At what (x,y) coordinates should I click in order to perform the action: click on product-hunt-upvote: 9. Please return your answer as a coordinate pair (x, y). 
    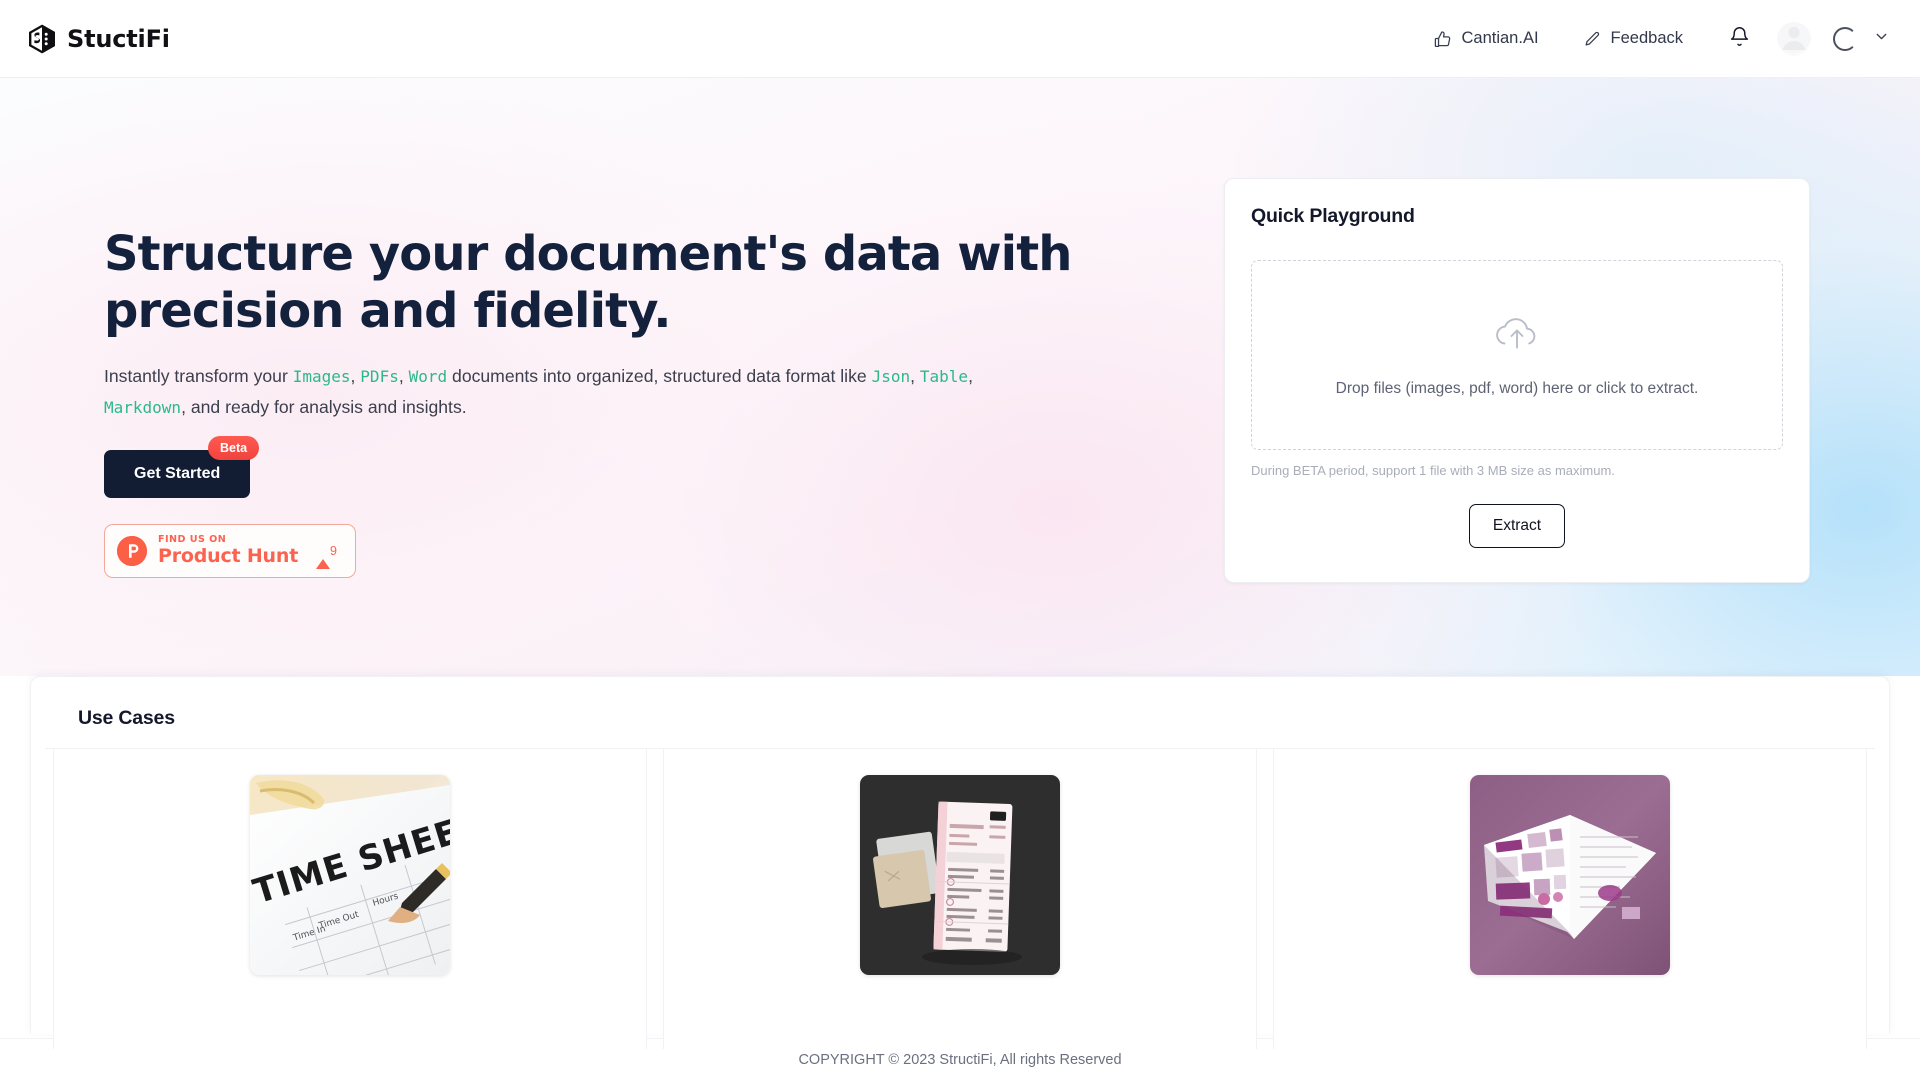
    Looking at the image, I should click on (329, 555).